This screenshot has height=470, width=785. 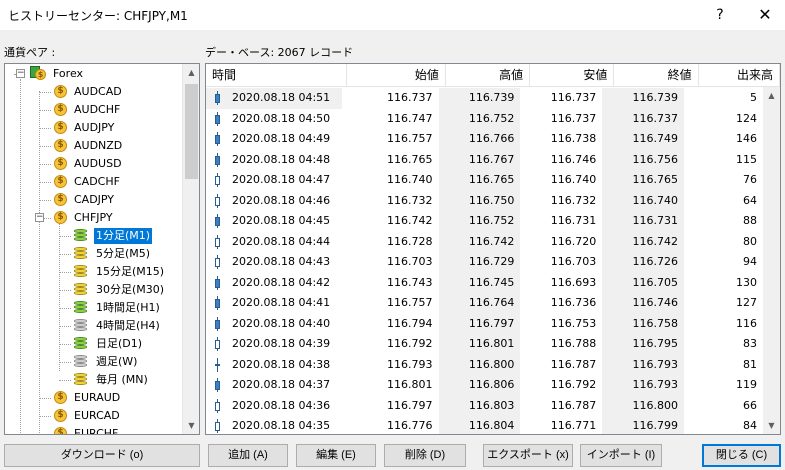 I want to click on tree-item-eurcad: $ EURCAD, so click(x=87, y=415).